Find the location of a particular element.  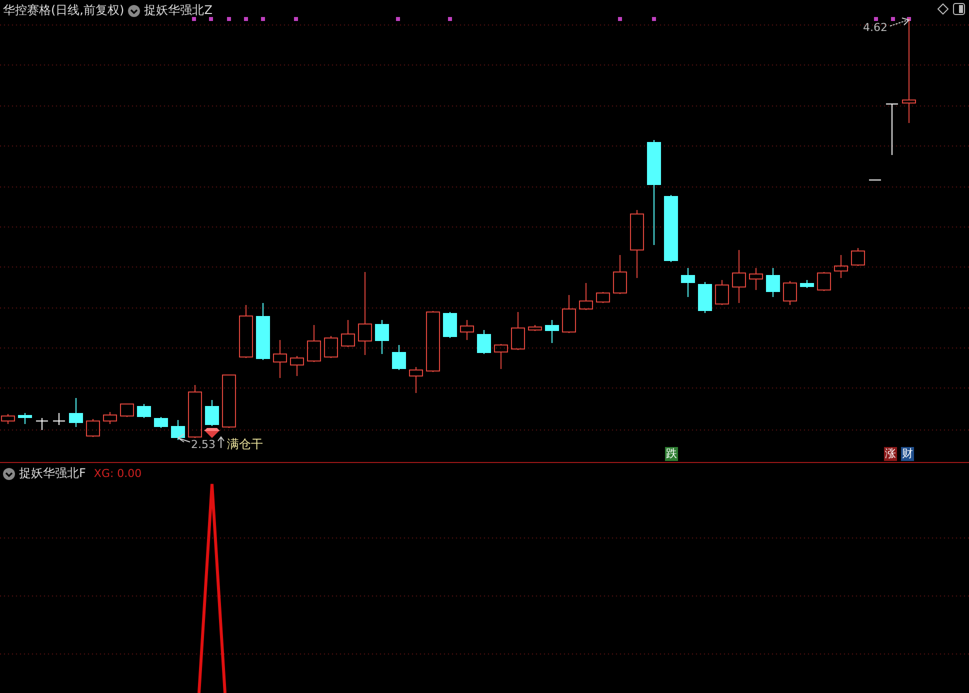

arrow-icon is located at coordinates (900, 22).